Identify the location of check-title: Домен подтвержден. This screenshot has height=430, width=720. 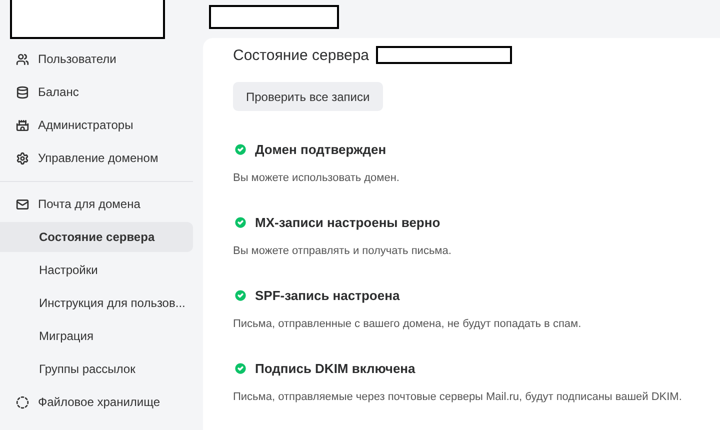
(320, 149).